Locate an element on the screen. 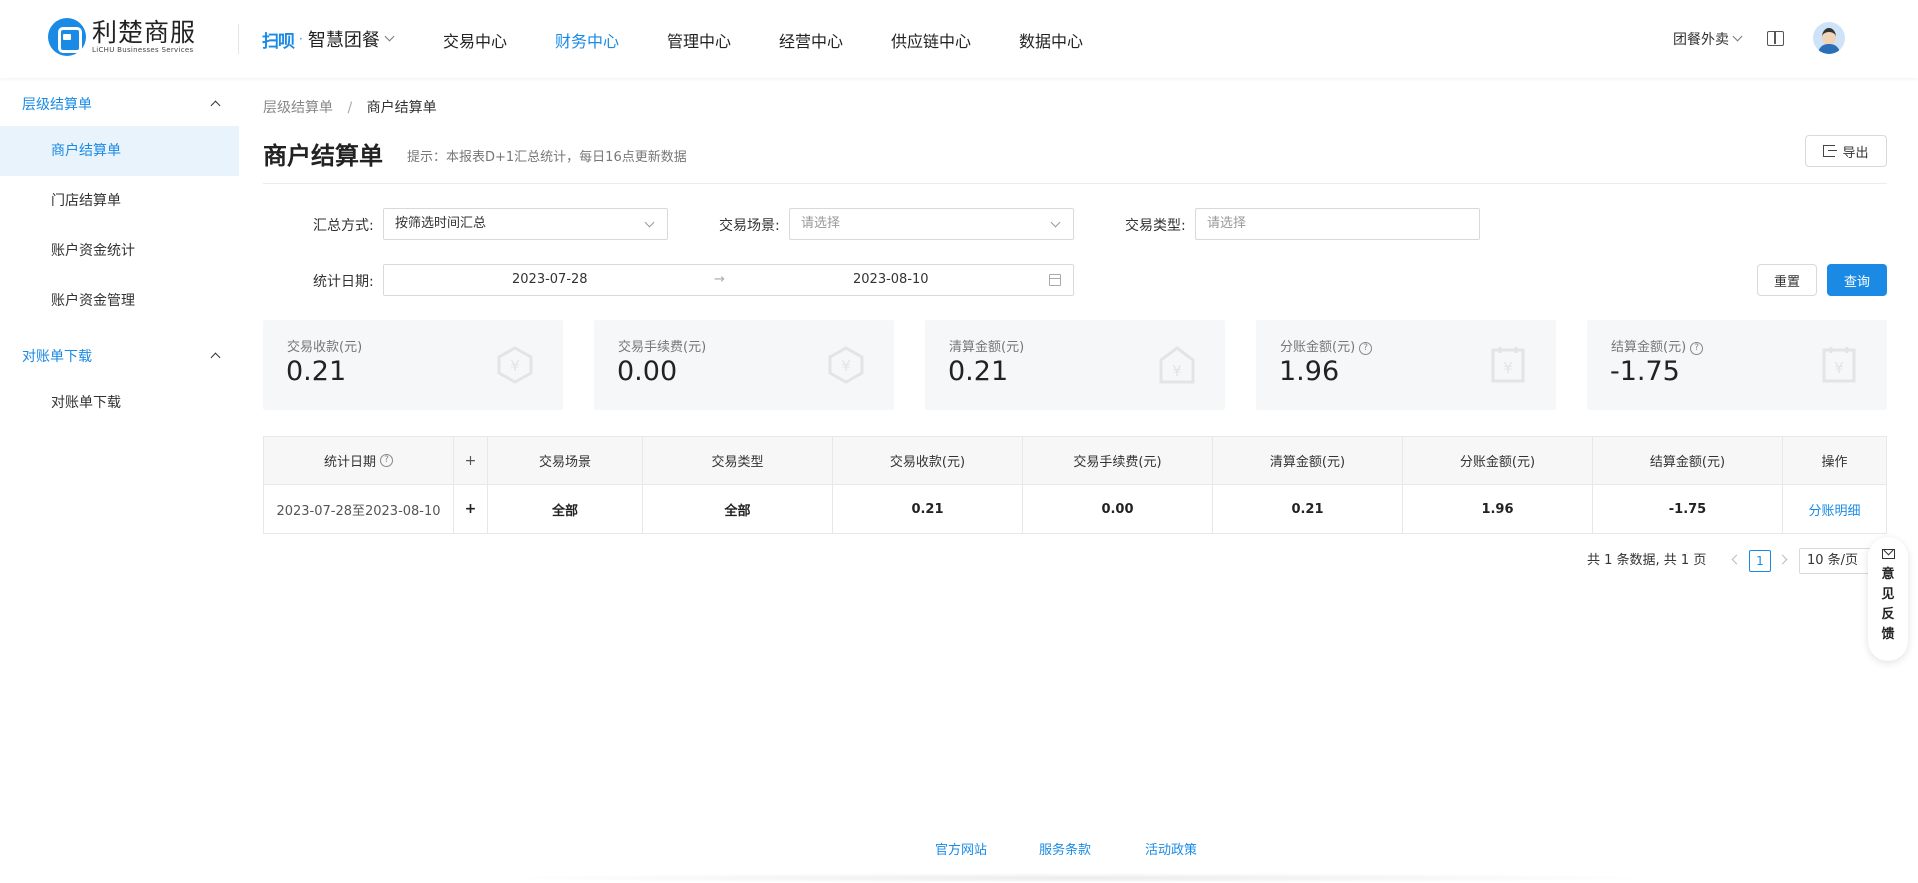 This screenshot has width=1918, height=883. summary-mode-select: 按筛选时间汇总 is located at coordinates (525, 224).